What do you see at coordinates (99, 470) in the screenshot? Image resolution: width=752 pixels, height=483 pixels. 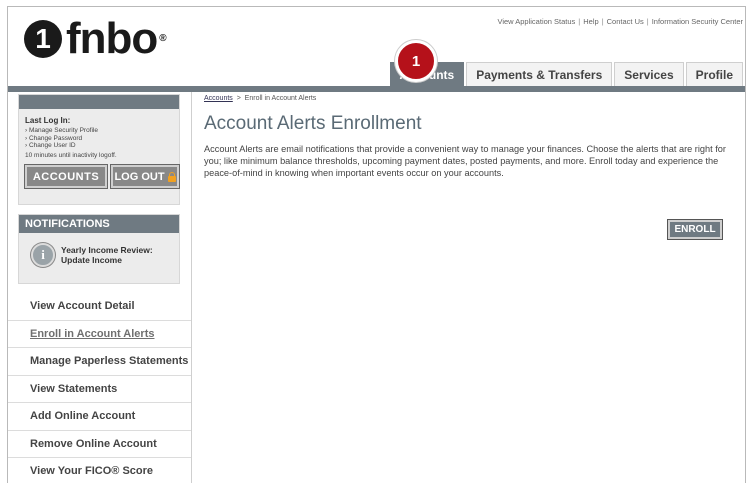 I see `sidebar-item-view-fico-score: View Your FICO® Score` at bounding box center [99, 470].